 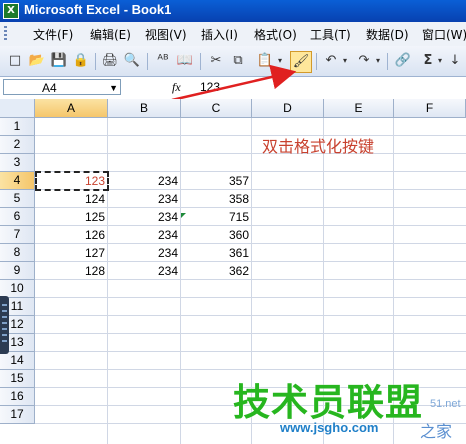 I want to click on cell-c5: 358, so click(x=216, y=199).